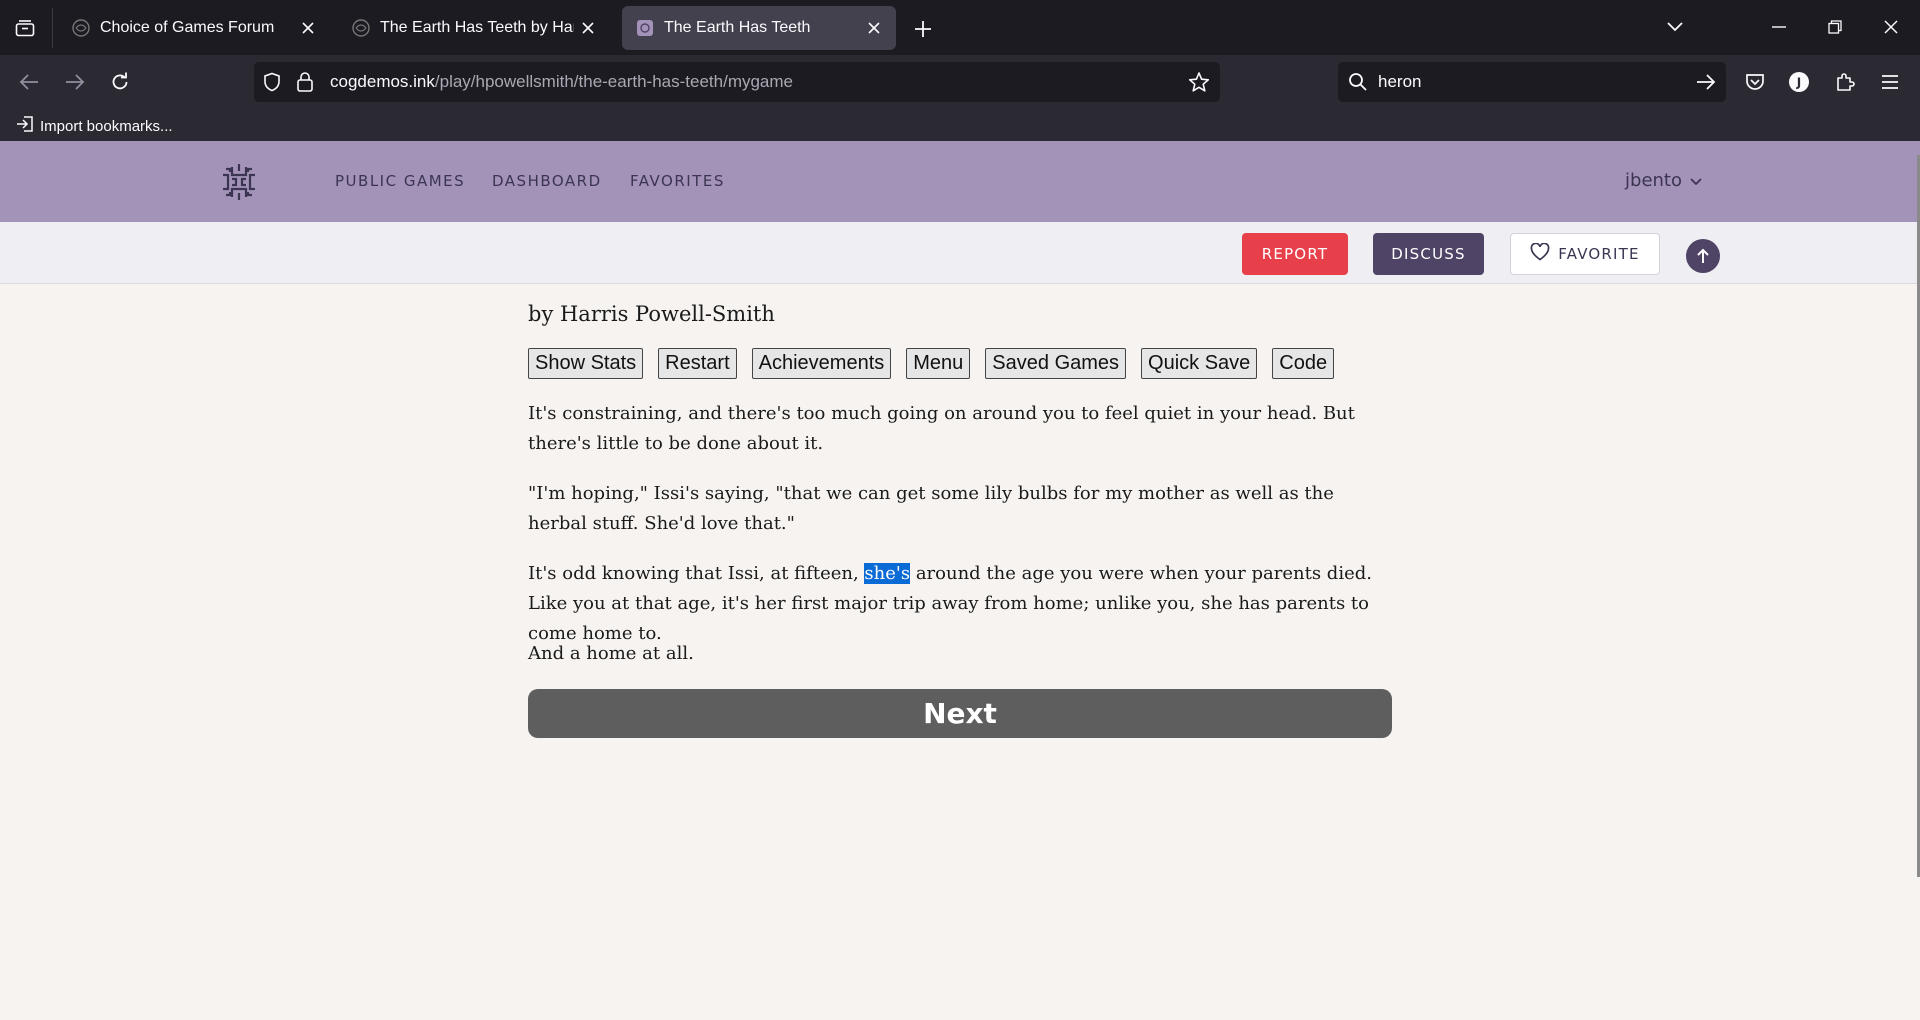 This screenshot has height=1020, width=1920. I want to click on search-input: heron, so click(1399, 82).